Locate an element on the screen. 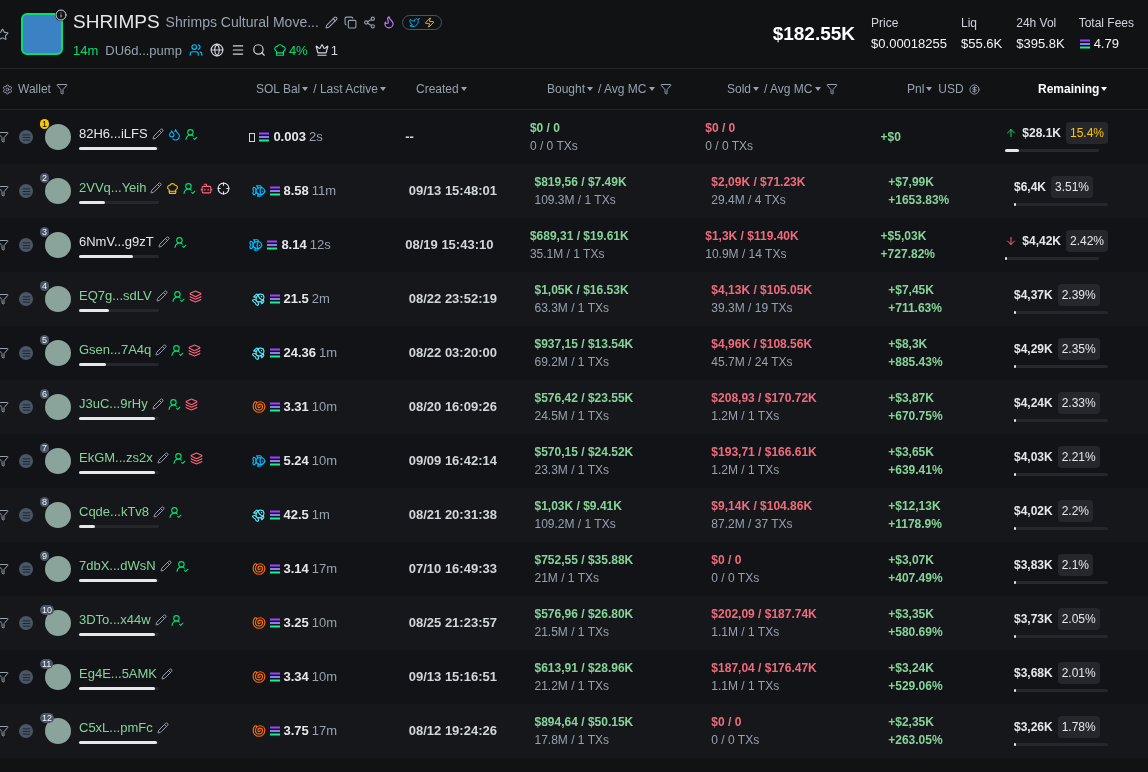 This screenshot has height=772, width=1148. last-active: 1m is located at coordinates (328, 353).